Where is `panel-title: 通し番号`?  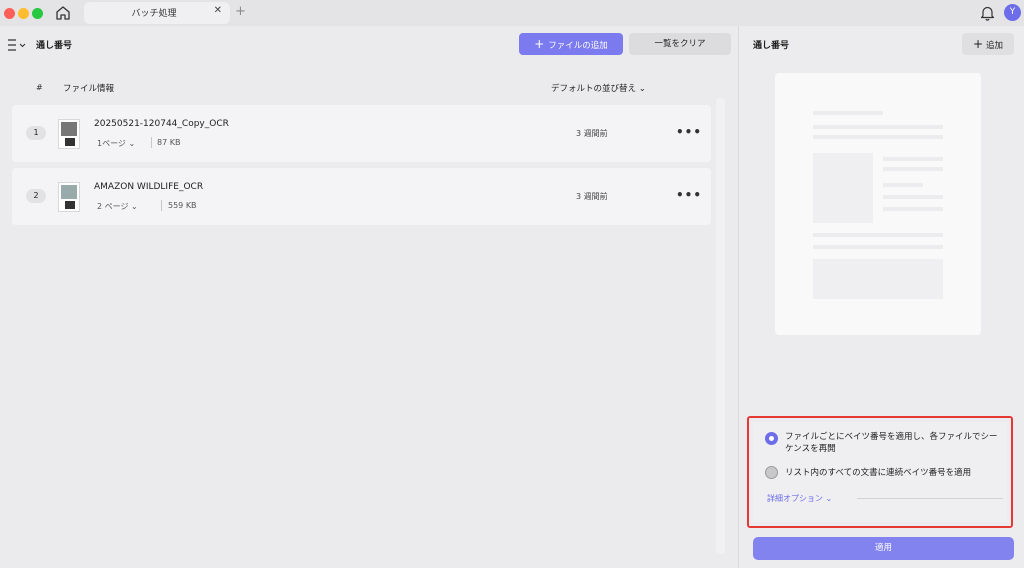
panel-title: 通し番号 is located at coordinates (771, 46).